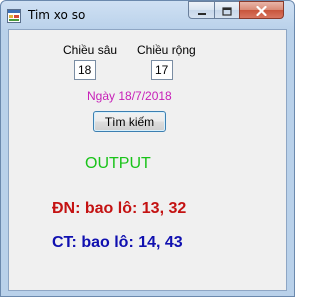 This screenshot has height=297, width=320. I want to click on window-controls, so click(236, 10).